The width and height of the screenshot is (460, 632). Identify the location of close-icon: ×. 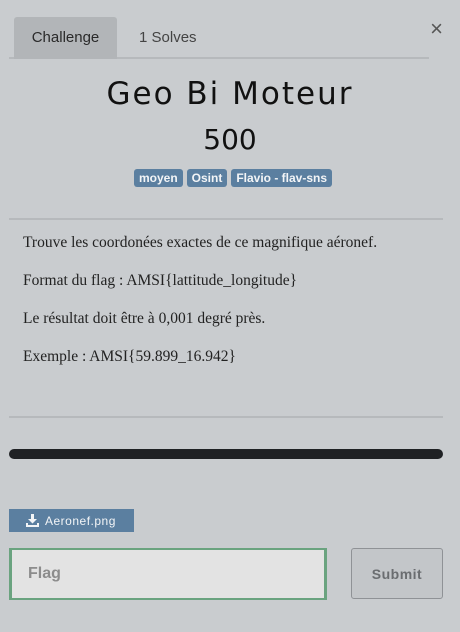
(436, 29).